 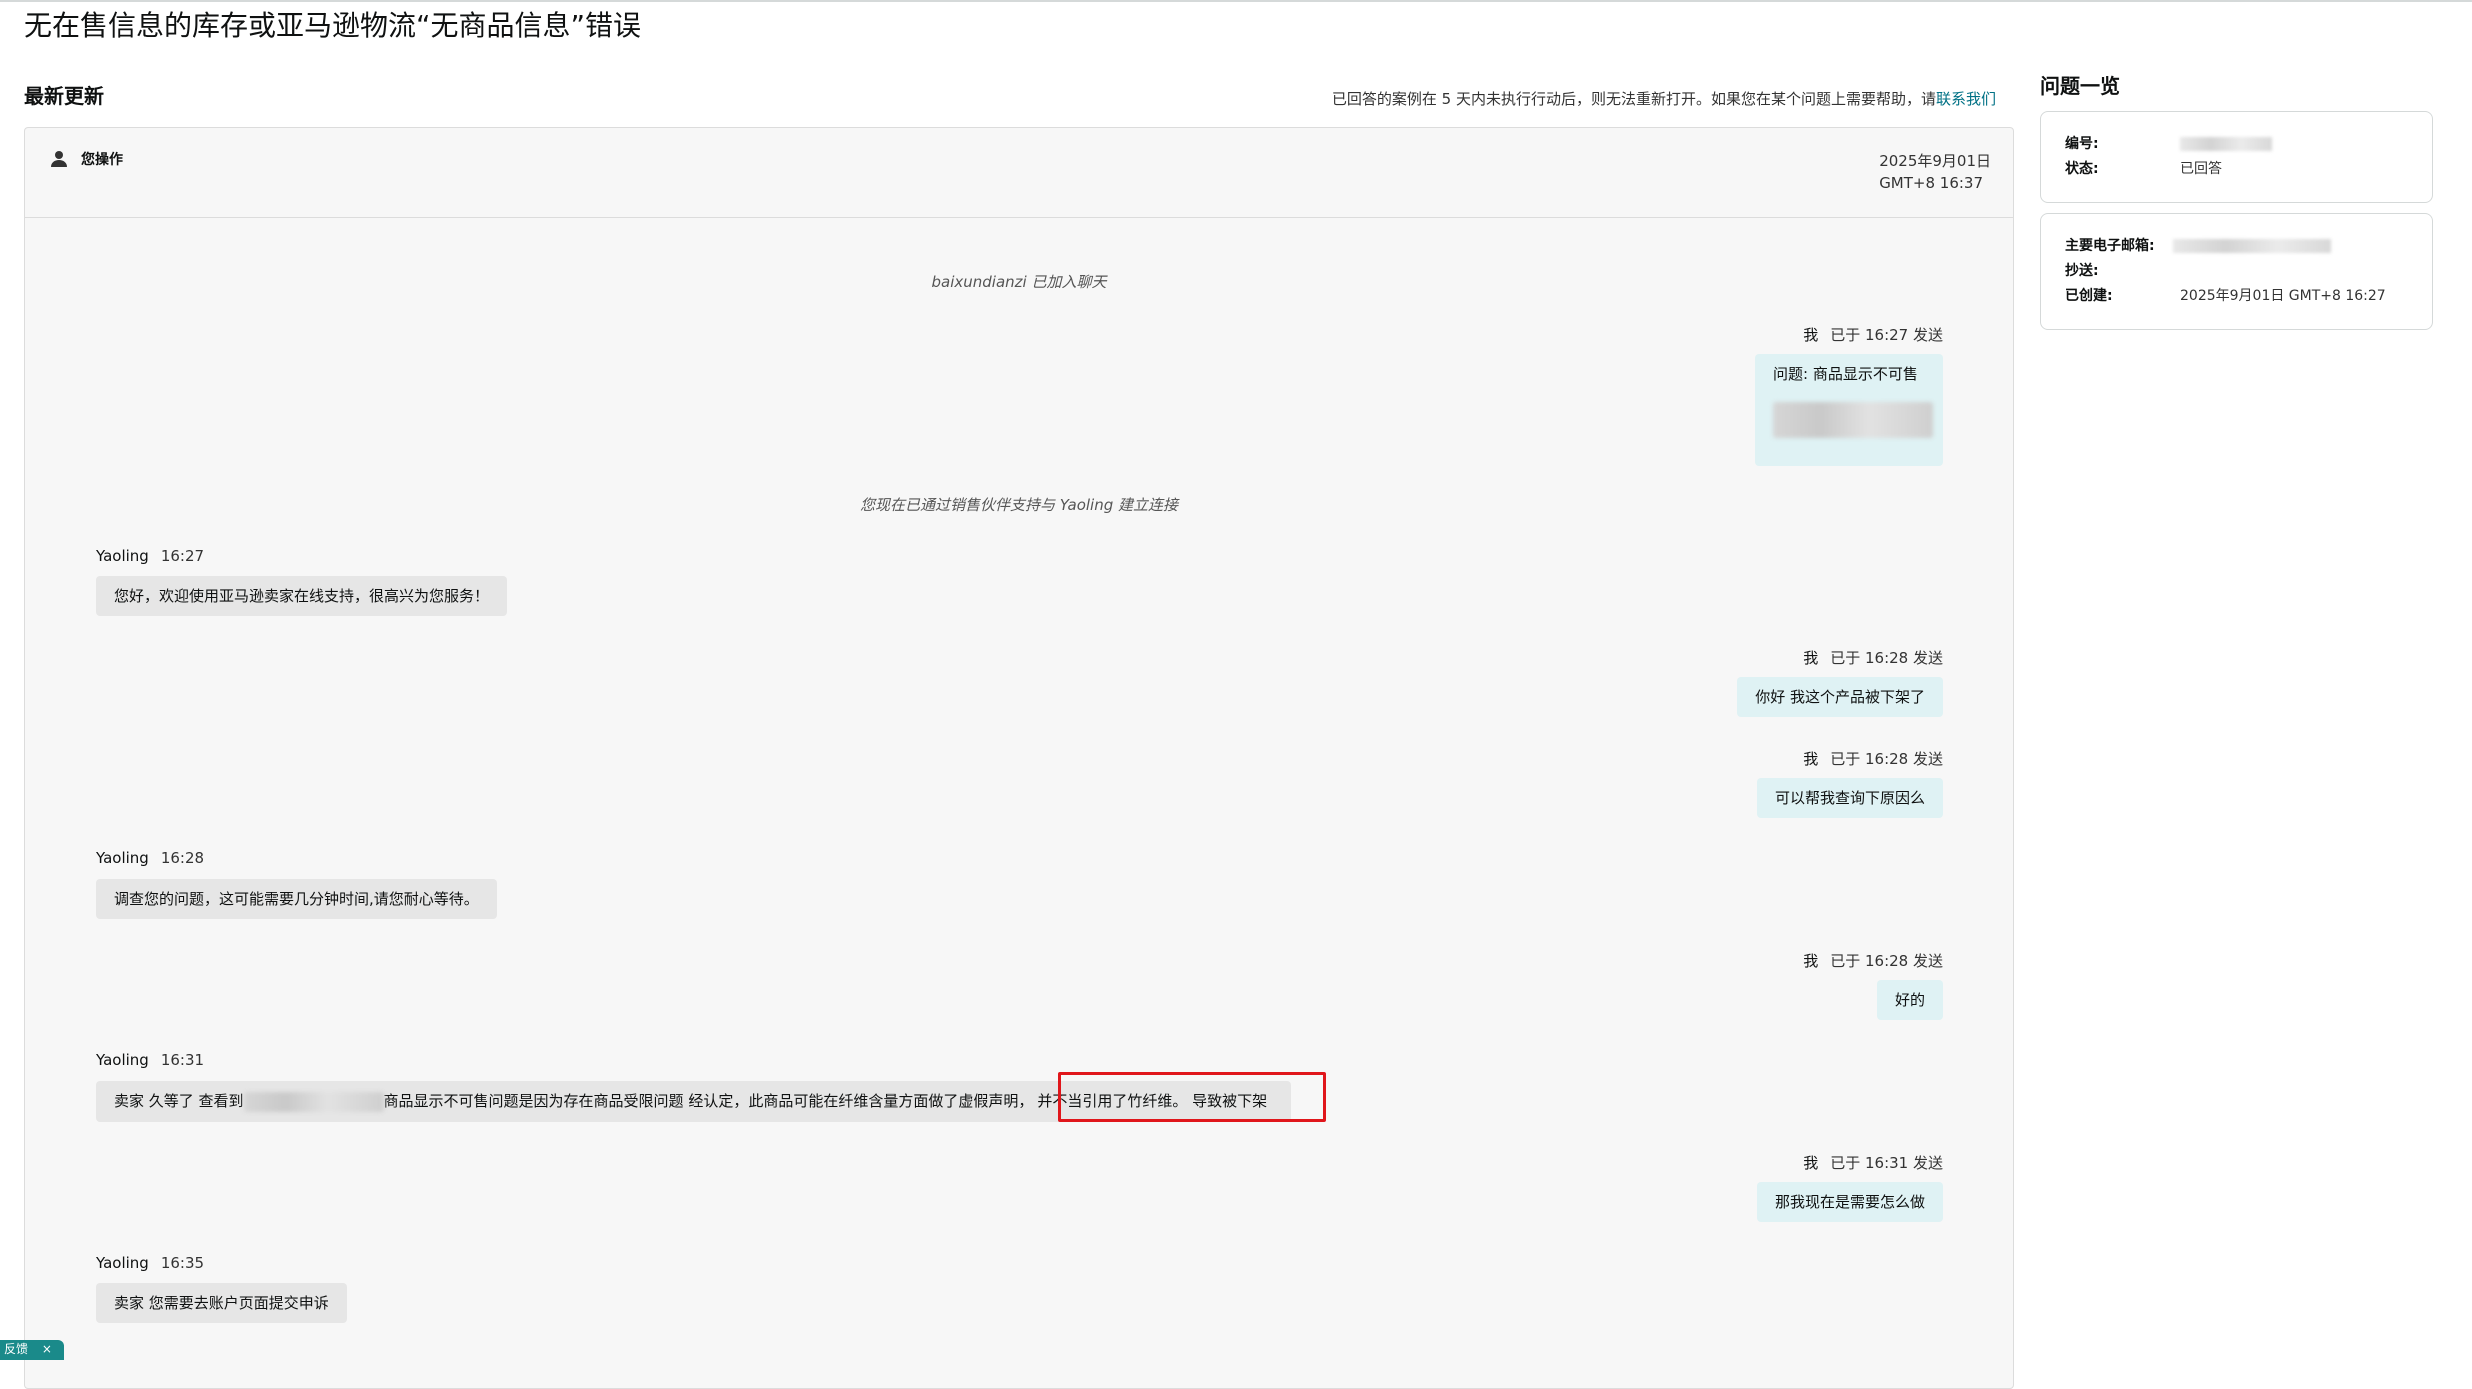 What do you see at coordinates (150, 1060) in the screenshot?
I see `message-meta: Yaoling 16:31` at bounding box center [150, 1060].